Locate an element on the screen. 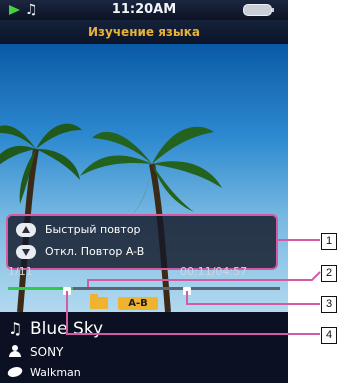 The image size is (342, 383). up-key-icon is located at coordinates (26, 230).